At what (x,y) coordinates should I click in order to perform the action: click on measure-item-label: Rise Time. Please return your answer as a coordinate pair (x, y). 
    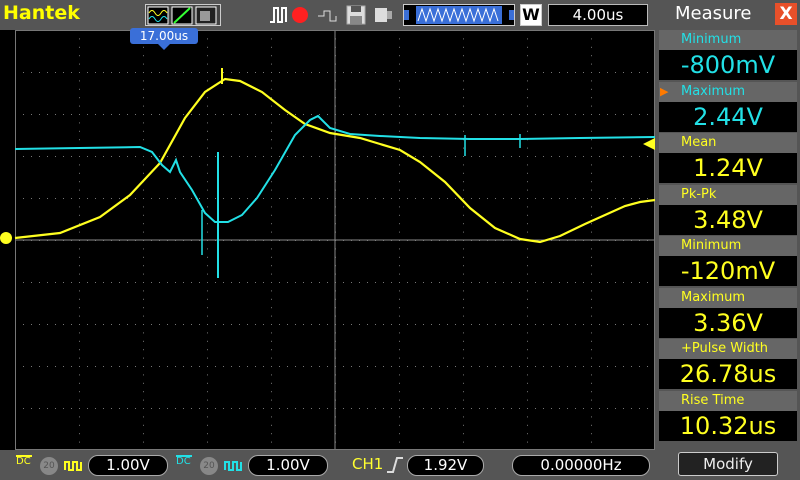
    Looking at the image, I should click on (728, 400).